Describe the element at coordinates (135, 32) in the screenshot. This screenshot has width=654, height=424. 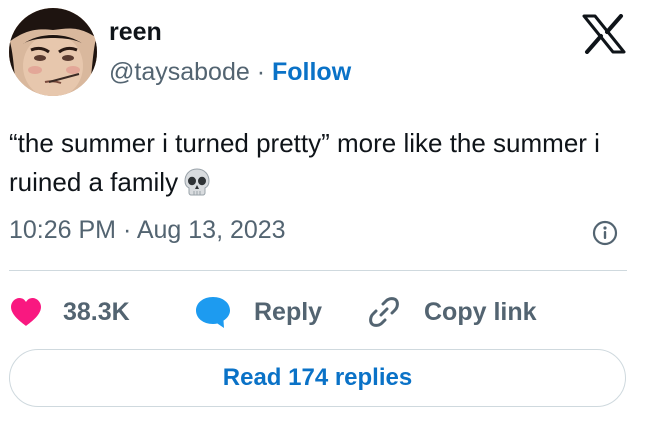
I see `author-name: reen` at that location.